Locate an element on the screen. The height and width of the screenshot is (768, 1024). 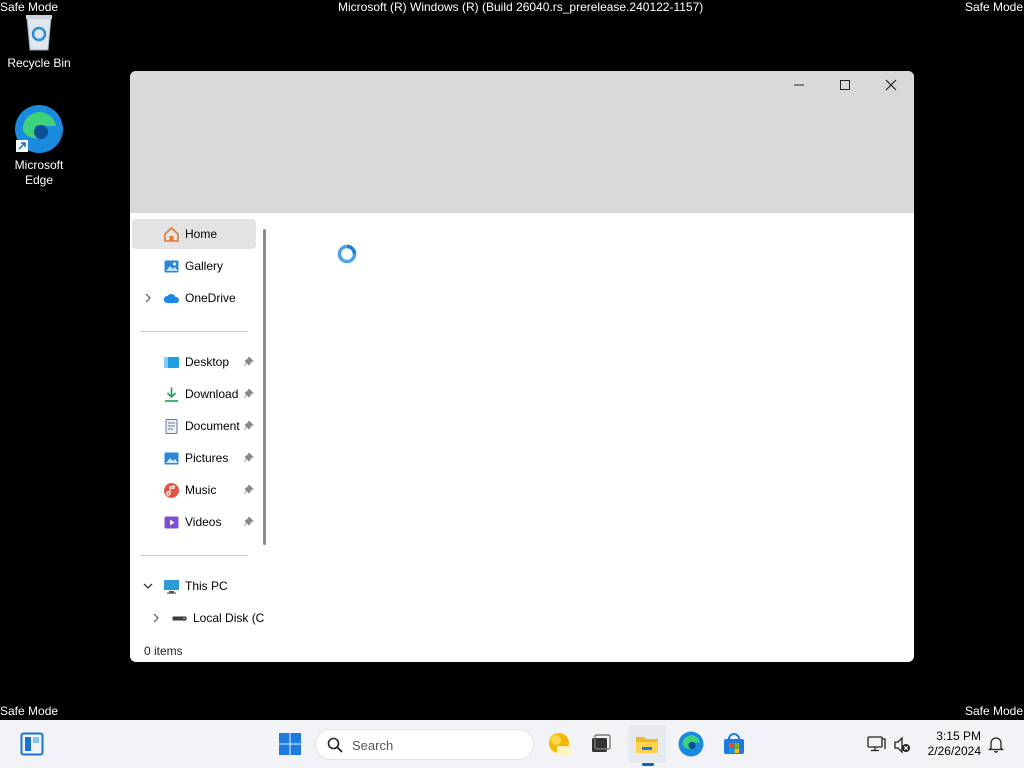
store-icon is located at coordinates (734, 743).